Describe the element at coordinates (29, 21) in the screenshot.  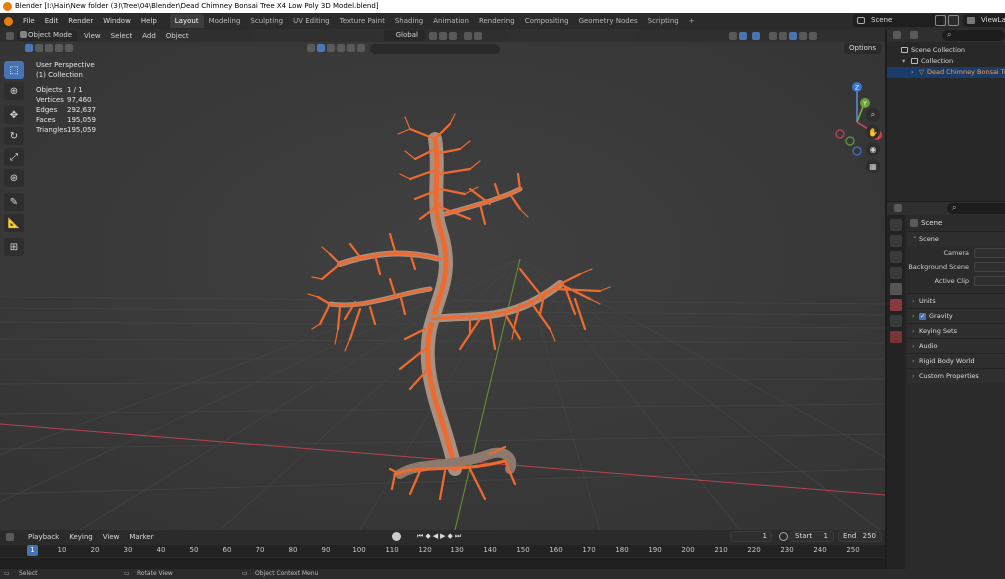
I see `menu-file: File` at that location.